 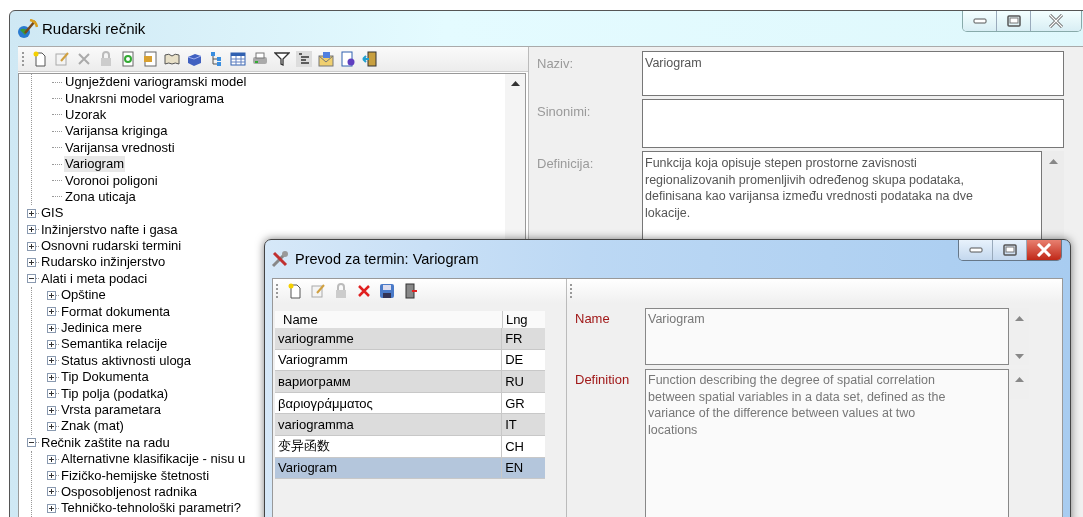 I want to click on table-row: вариограмм RU, so click(x=410, y=382).